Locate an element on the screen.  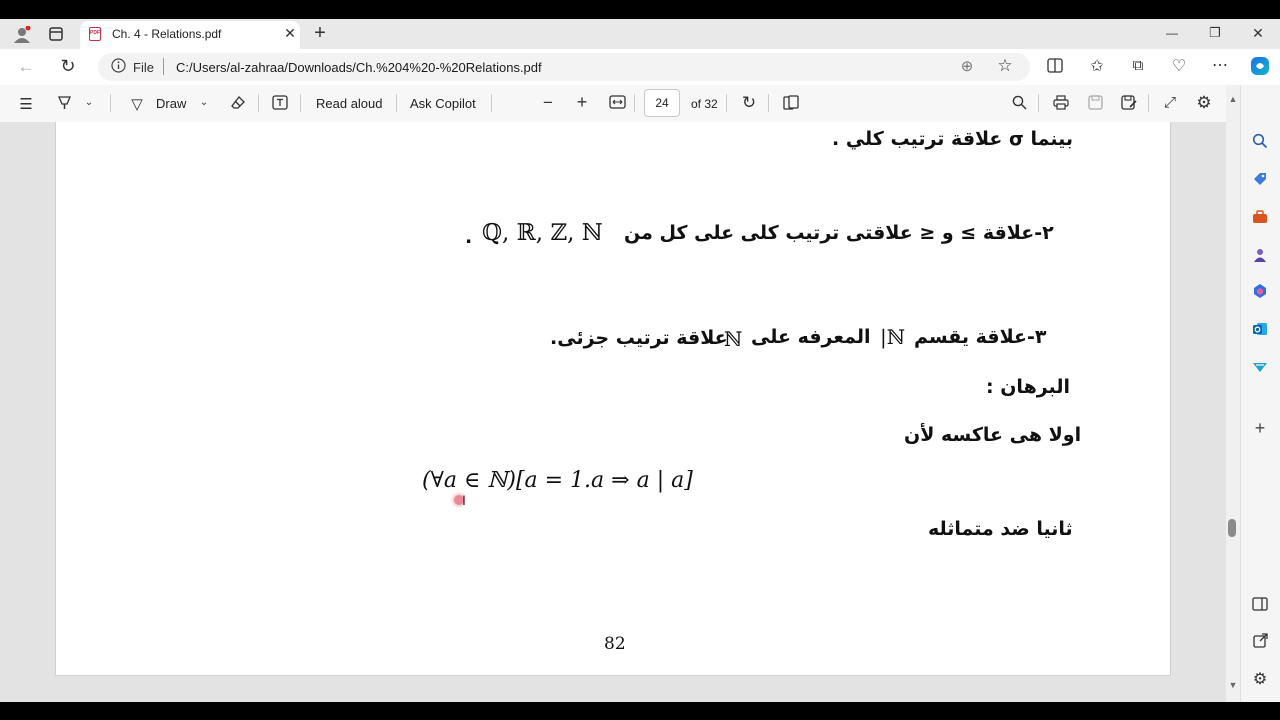
number-sets: ℚ, ℝ, ℤ, ℕ is located at coordinates (542, 233).